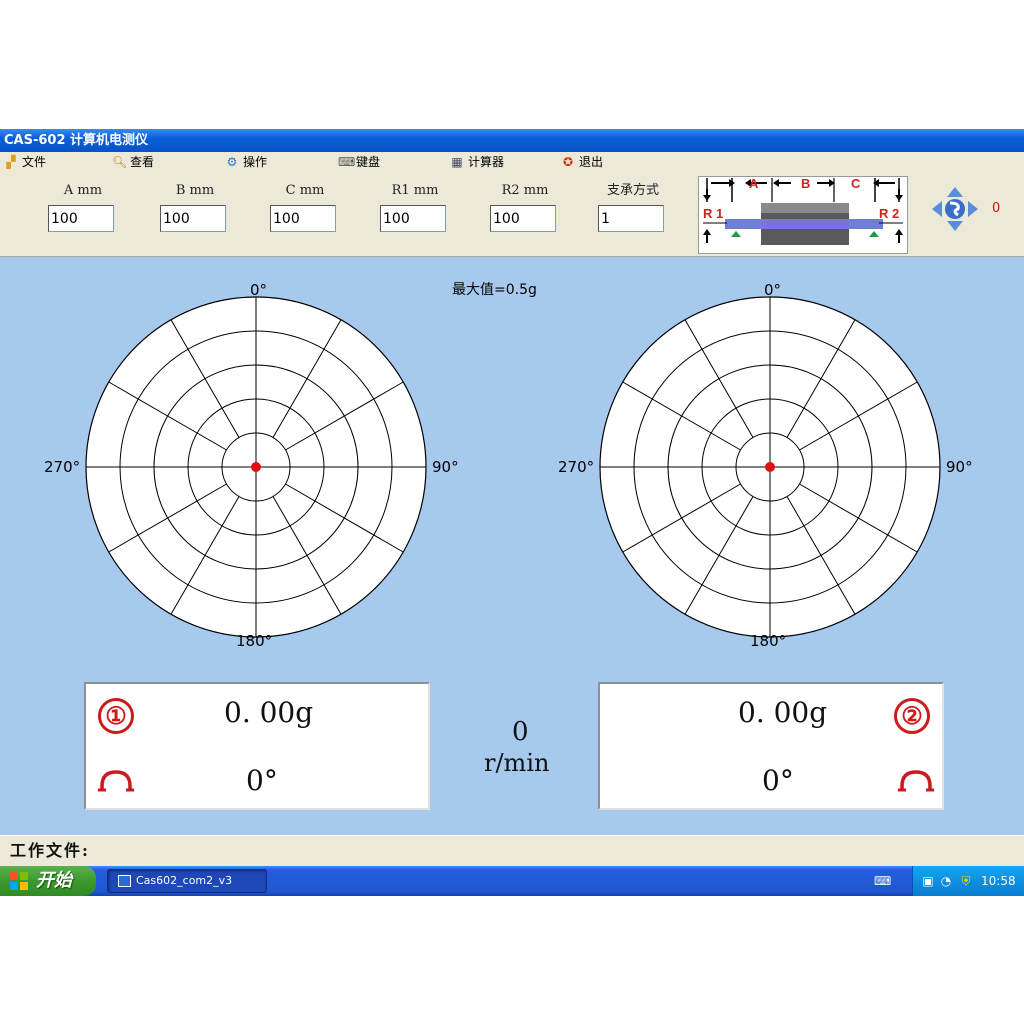  I want to click on start-button: 开始, so click(48, 881).